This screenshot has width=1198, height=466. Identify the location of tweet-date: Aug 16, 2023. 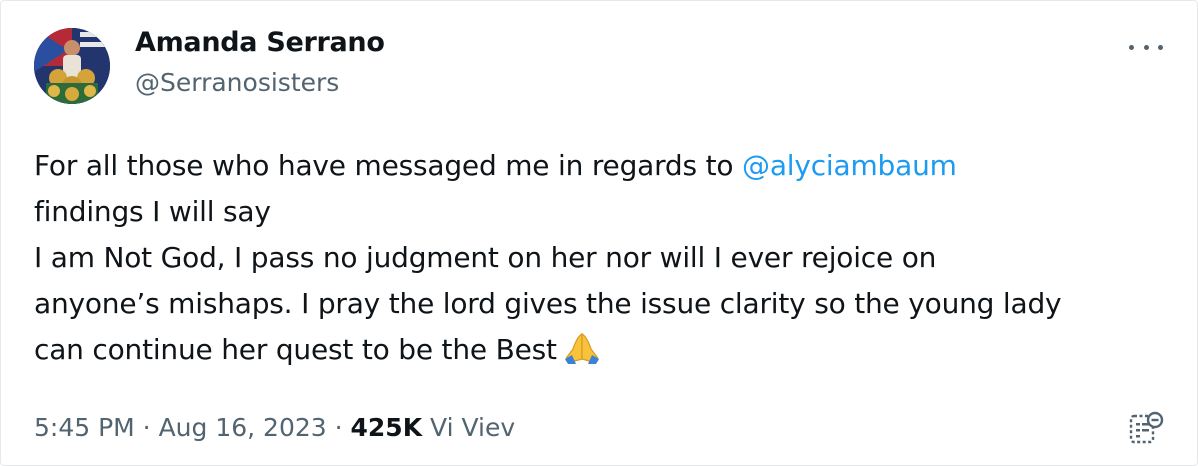
(243, 427).